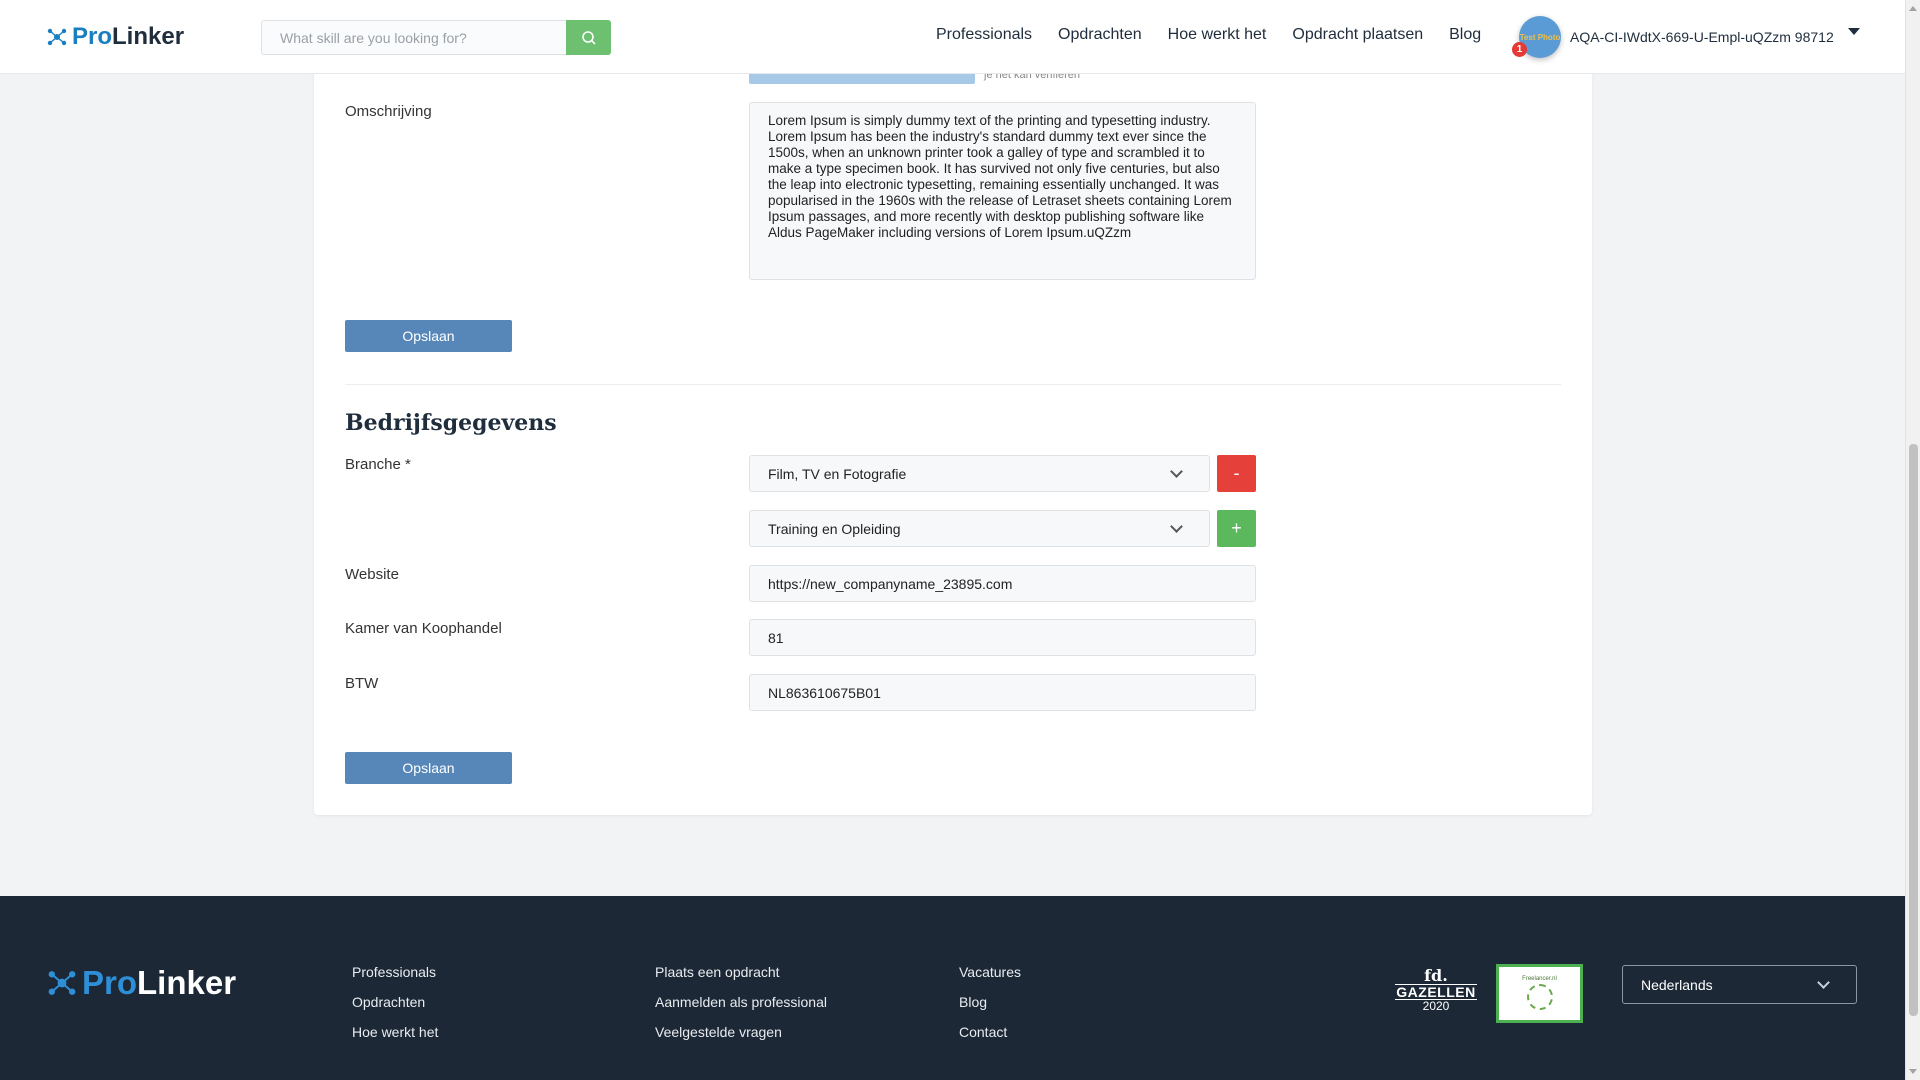 The width and height of the screenshot is (1920, 1080). I want to click on website-label: Website, so click(372, 574).